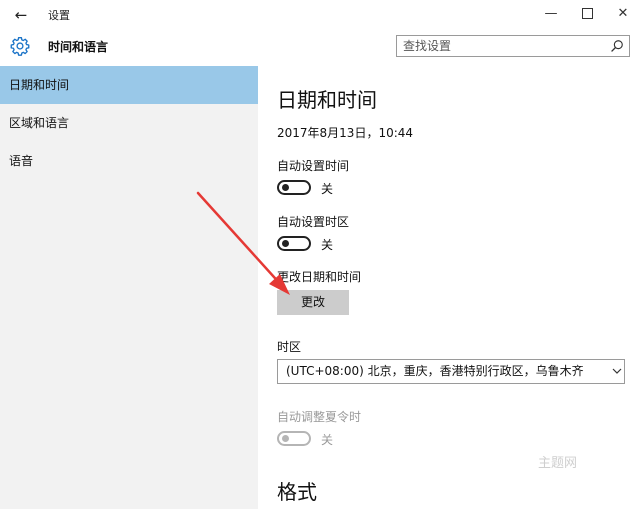 The height and width of the screenshot is (509, 640). Describe the element at coordinates (313, 302) in the screenshot. I see `change-button: 更改` at that location.